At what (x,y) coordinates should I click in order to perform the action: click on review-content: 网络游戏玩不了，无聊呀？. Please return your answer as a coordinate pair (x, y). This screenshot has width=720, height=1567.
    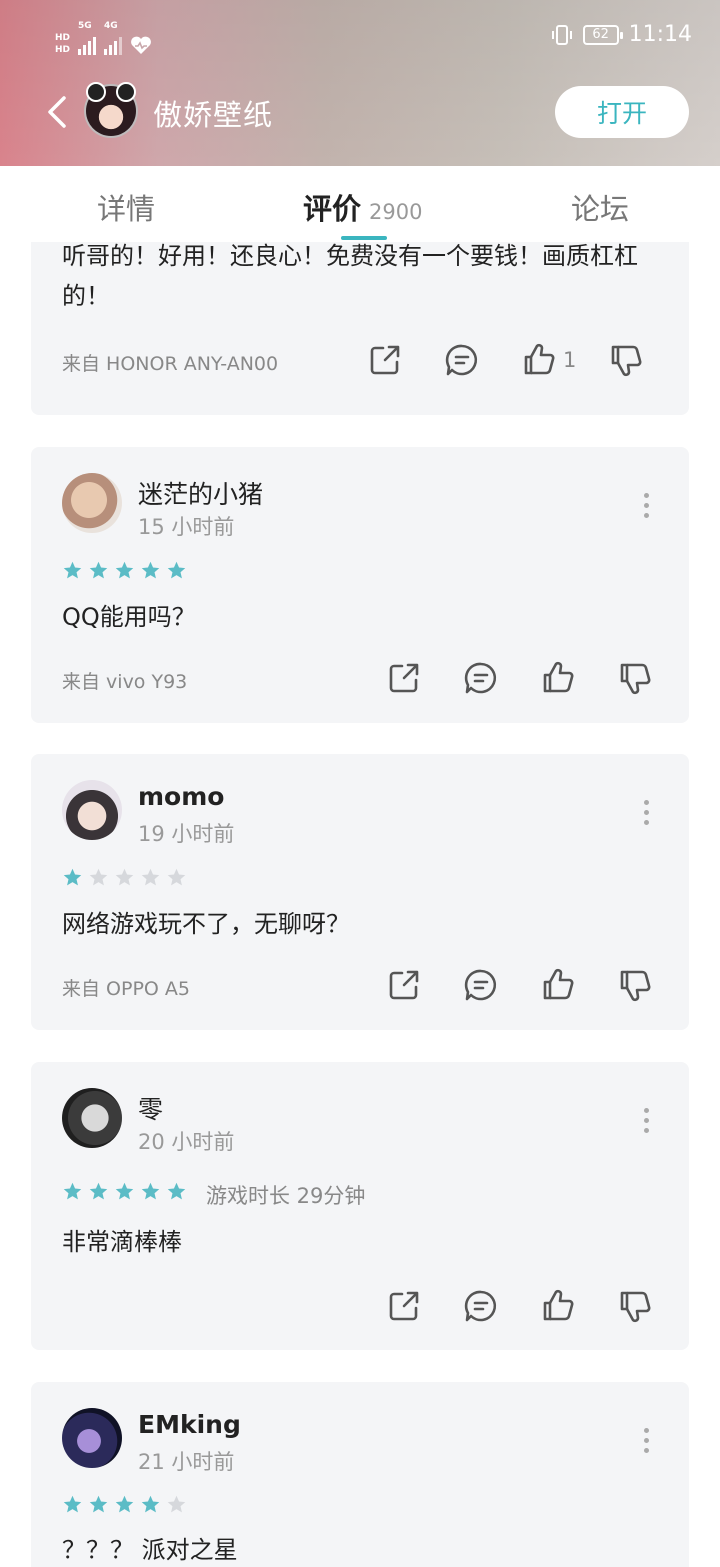
    Looking at the image, I should click on (206, 924).